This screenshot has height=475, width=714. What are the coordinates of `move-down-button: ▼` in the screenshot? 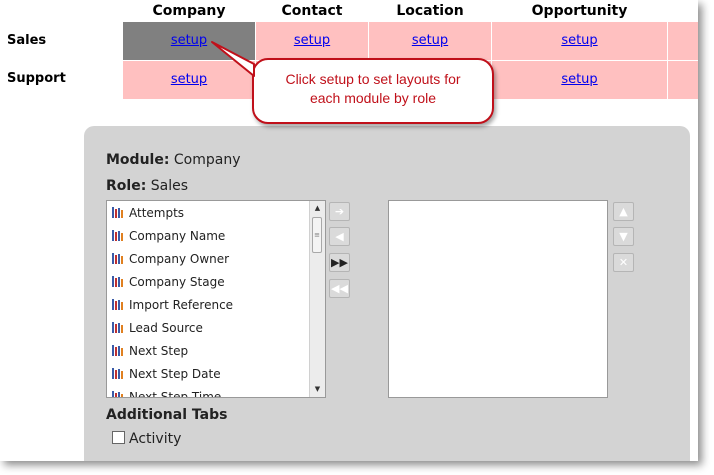 It's located at (623, 236).